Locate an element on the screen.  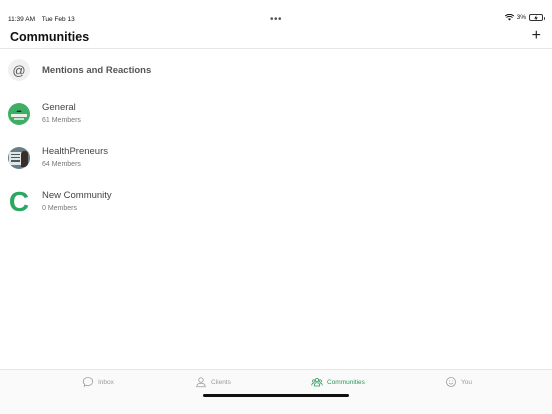
avatar-person is located at coordinates (24, 159).